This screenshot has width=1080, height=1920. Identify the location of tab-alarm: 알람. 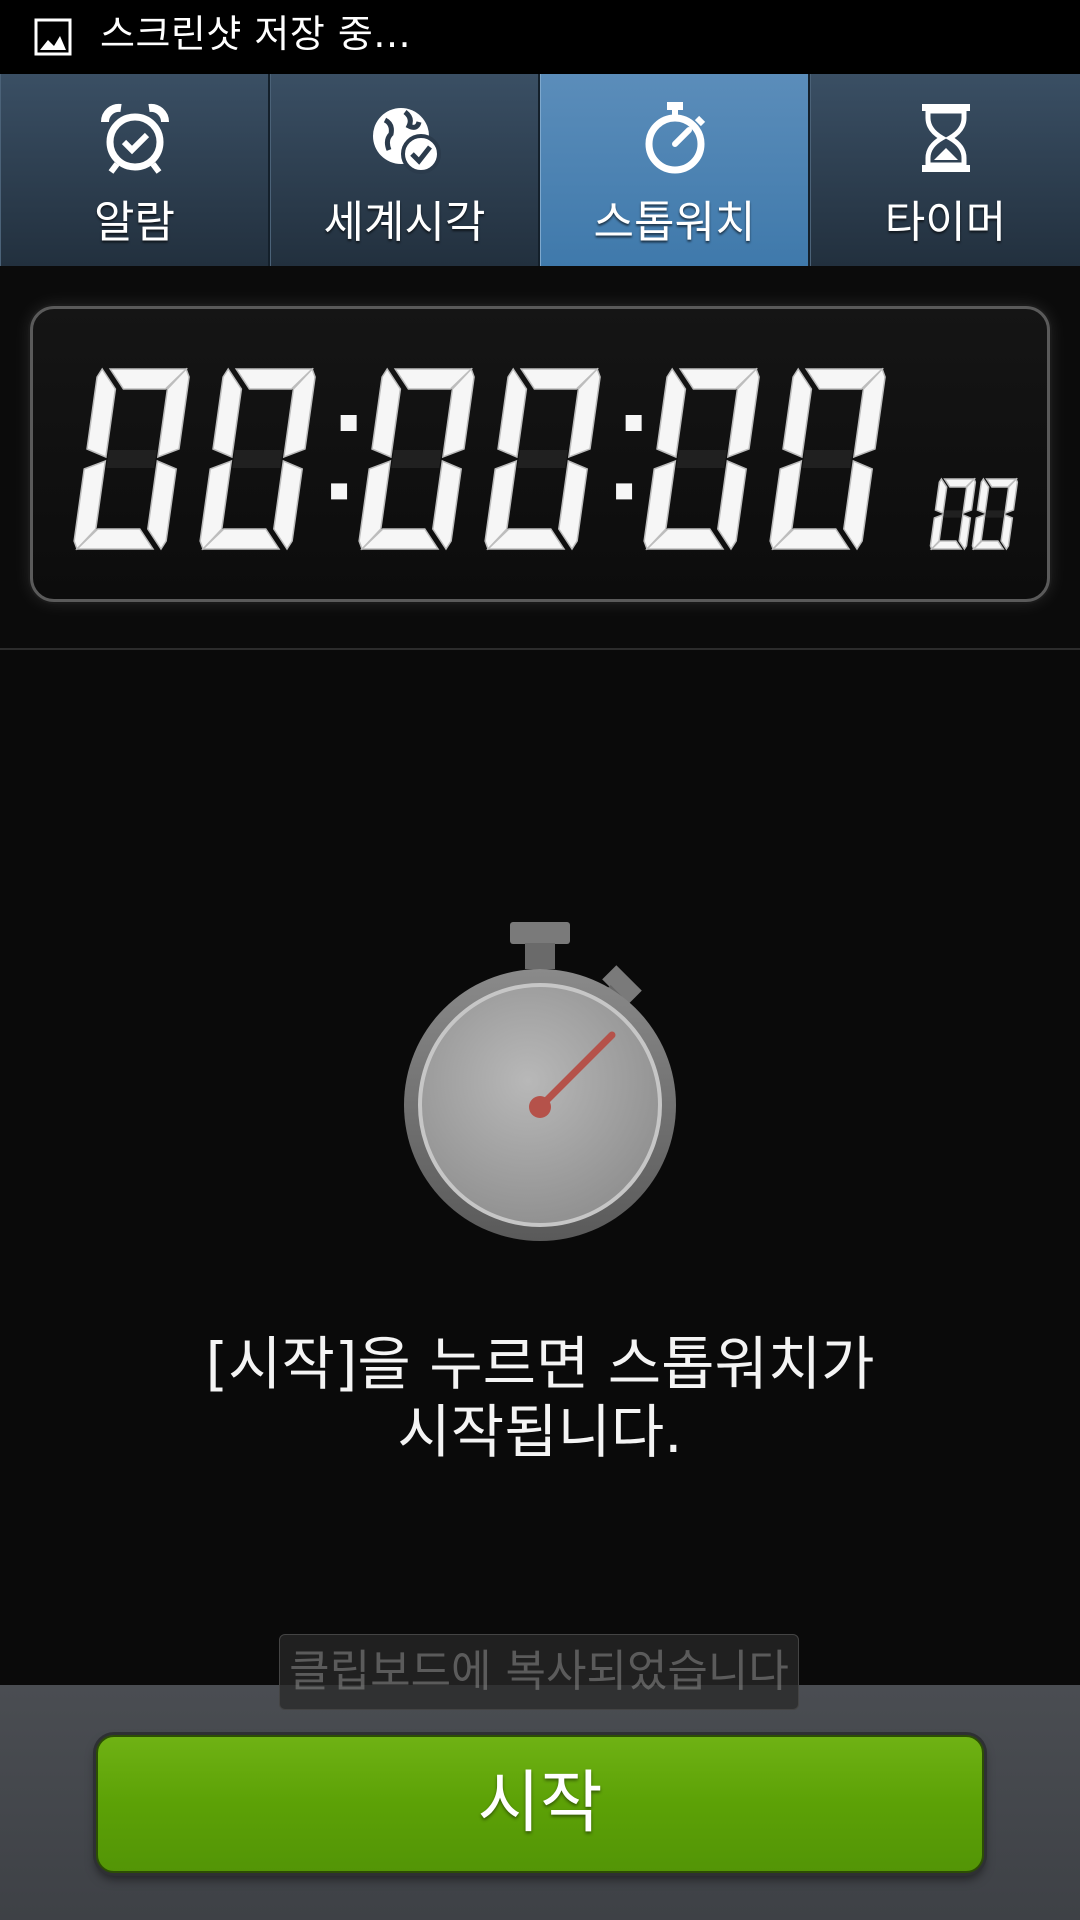
(135, 170).